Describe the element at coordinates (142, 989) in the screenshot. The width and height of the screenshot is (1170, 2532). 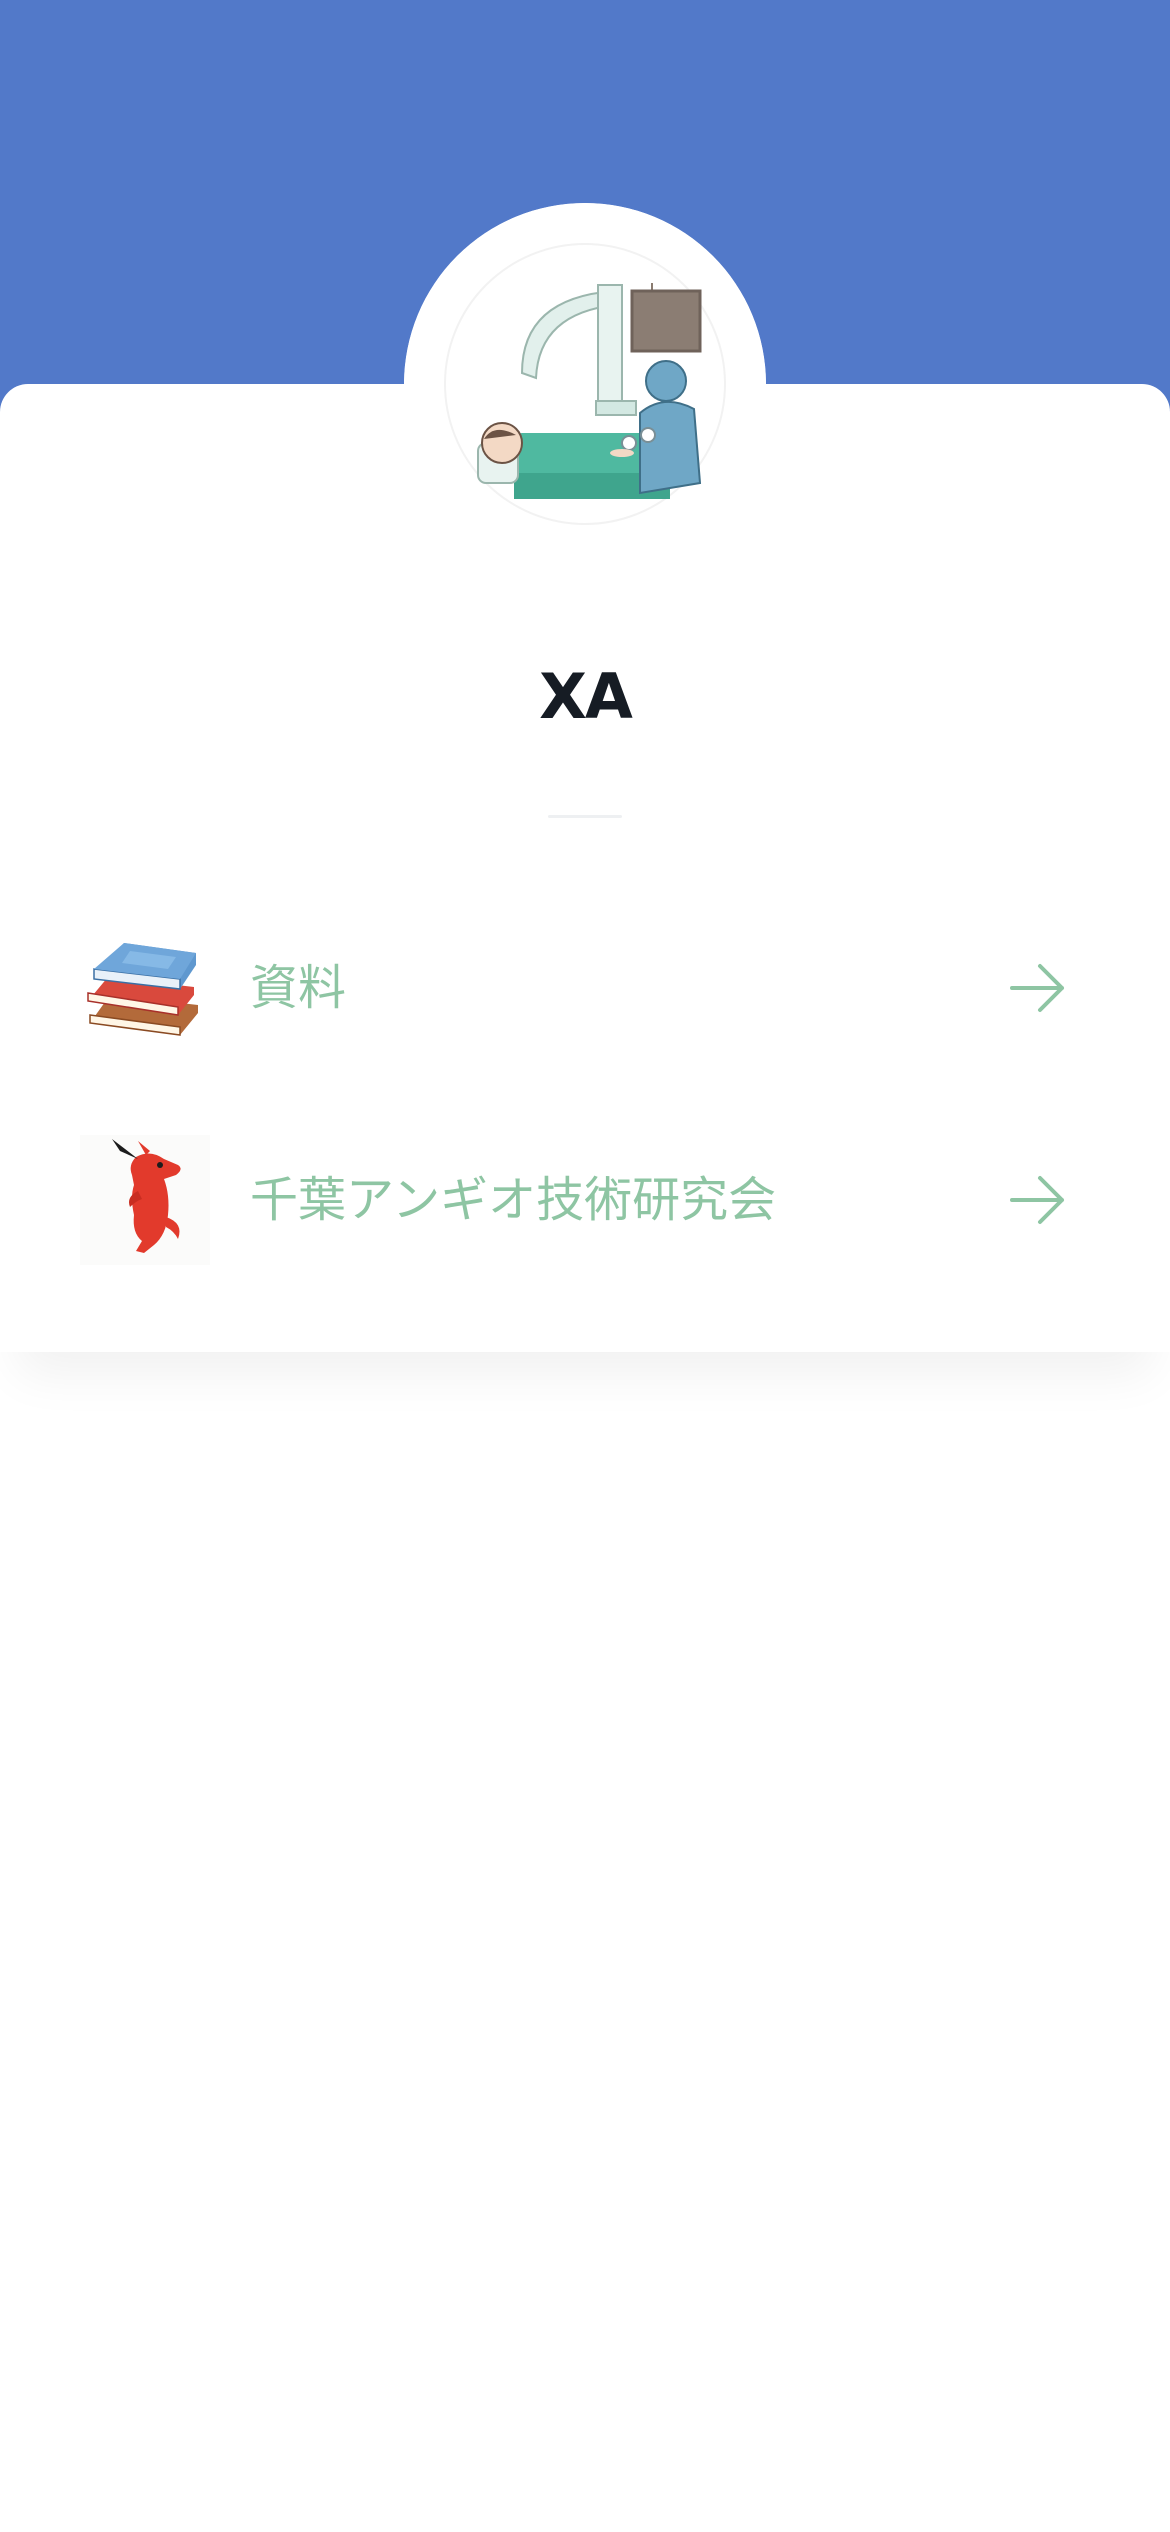
I see `stack-of-books-icon` at that location.